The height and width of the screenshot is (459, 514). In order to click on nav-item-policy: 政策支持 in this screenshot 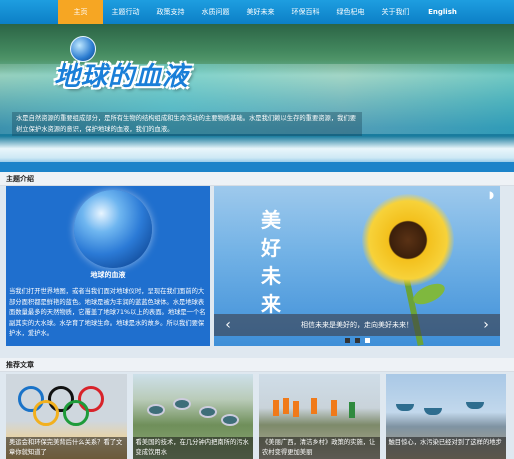, I will do `click(170, 12)`.